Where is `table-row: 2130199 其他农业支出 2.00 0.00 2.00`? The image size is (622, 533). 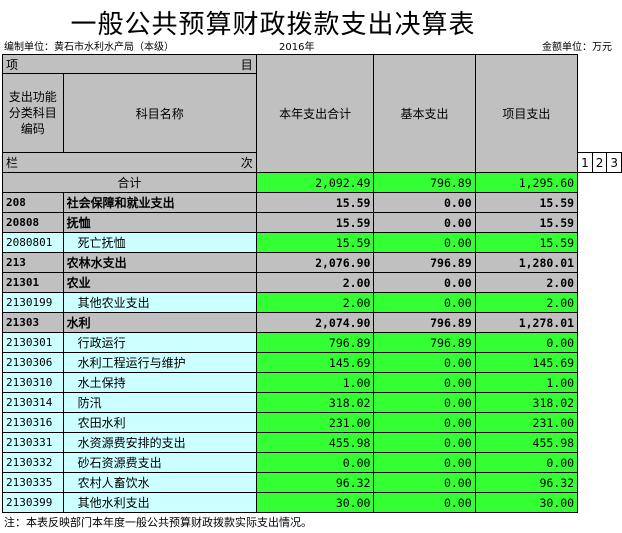 table-row: 2130199 其他农业支出 2.00 0.00 2.00 is located at coordinates (312, 302).